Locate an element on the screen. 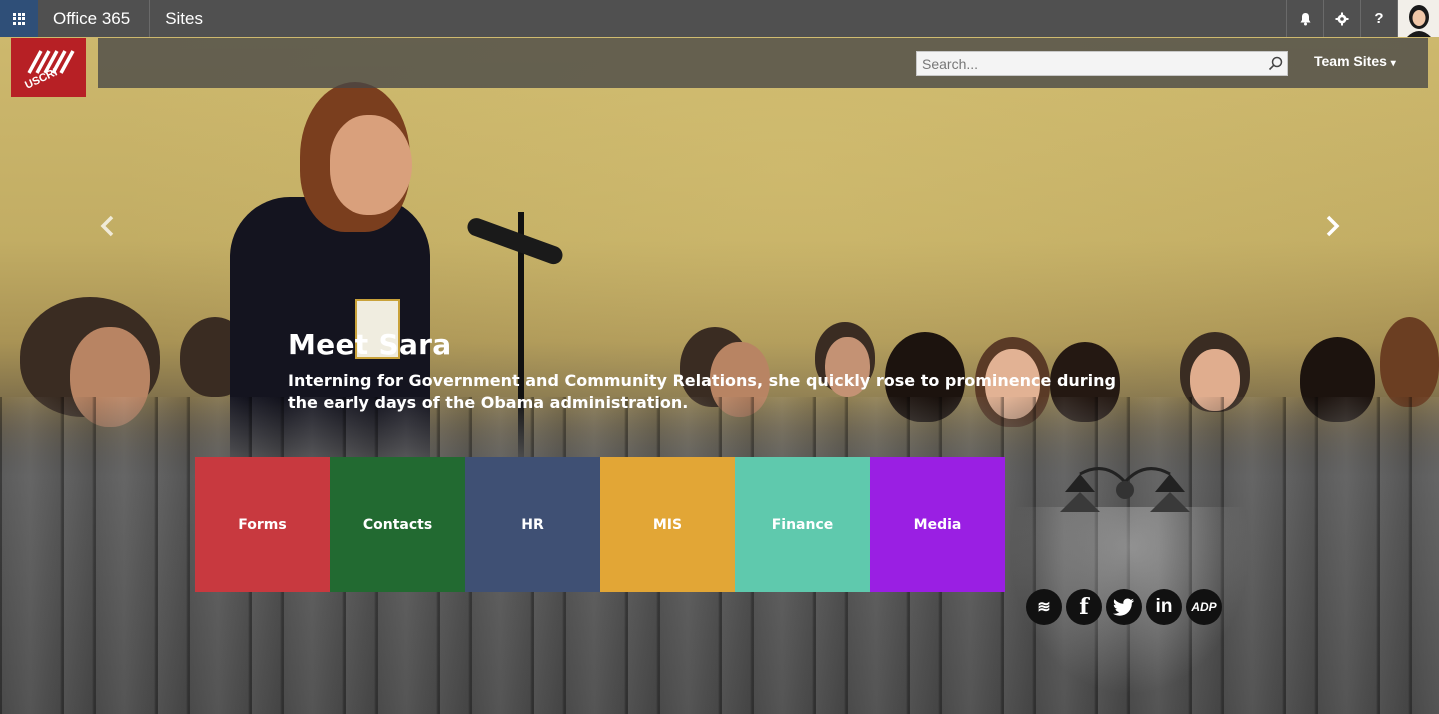 This screenshot has width=1439, height=714. search-box is located at coordinates (1102, 63).